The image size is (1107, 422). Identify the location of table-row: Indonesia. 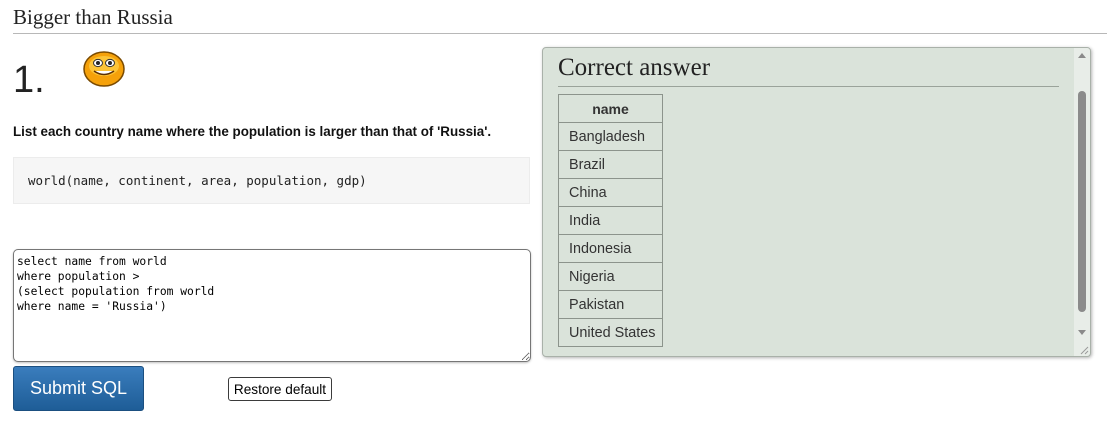
(610, 248).